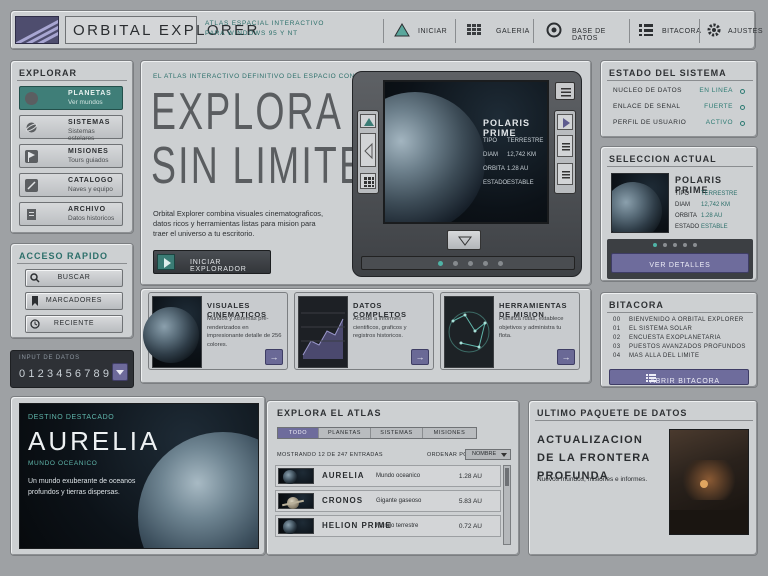  What do you see at coordinates (679, 377) in the screenshot?
I see `open-log-button: ABRIR BITACORA` at bounding box center [679, 377].